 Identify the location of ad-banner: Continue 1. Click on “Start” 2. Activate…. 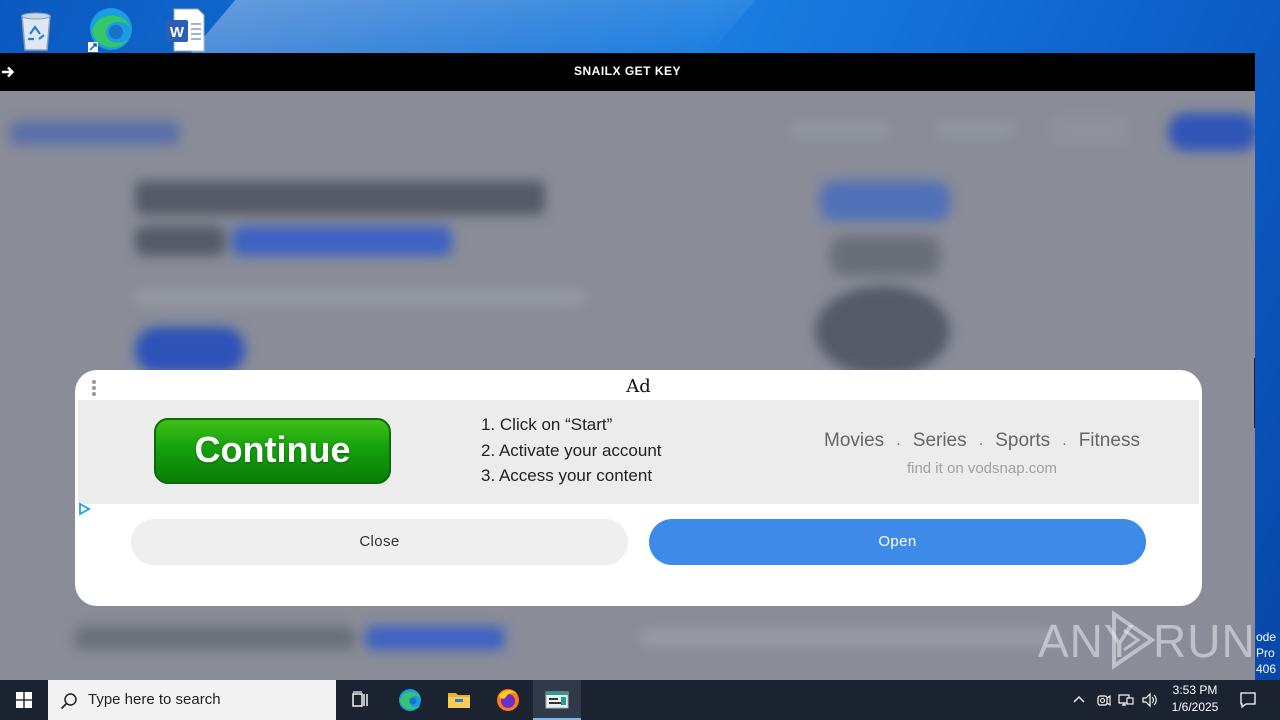
(638, 452).